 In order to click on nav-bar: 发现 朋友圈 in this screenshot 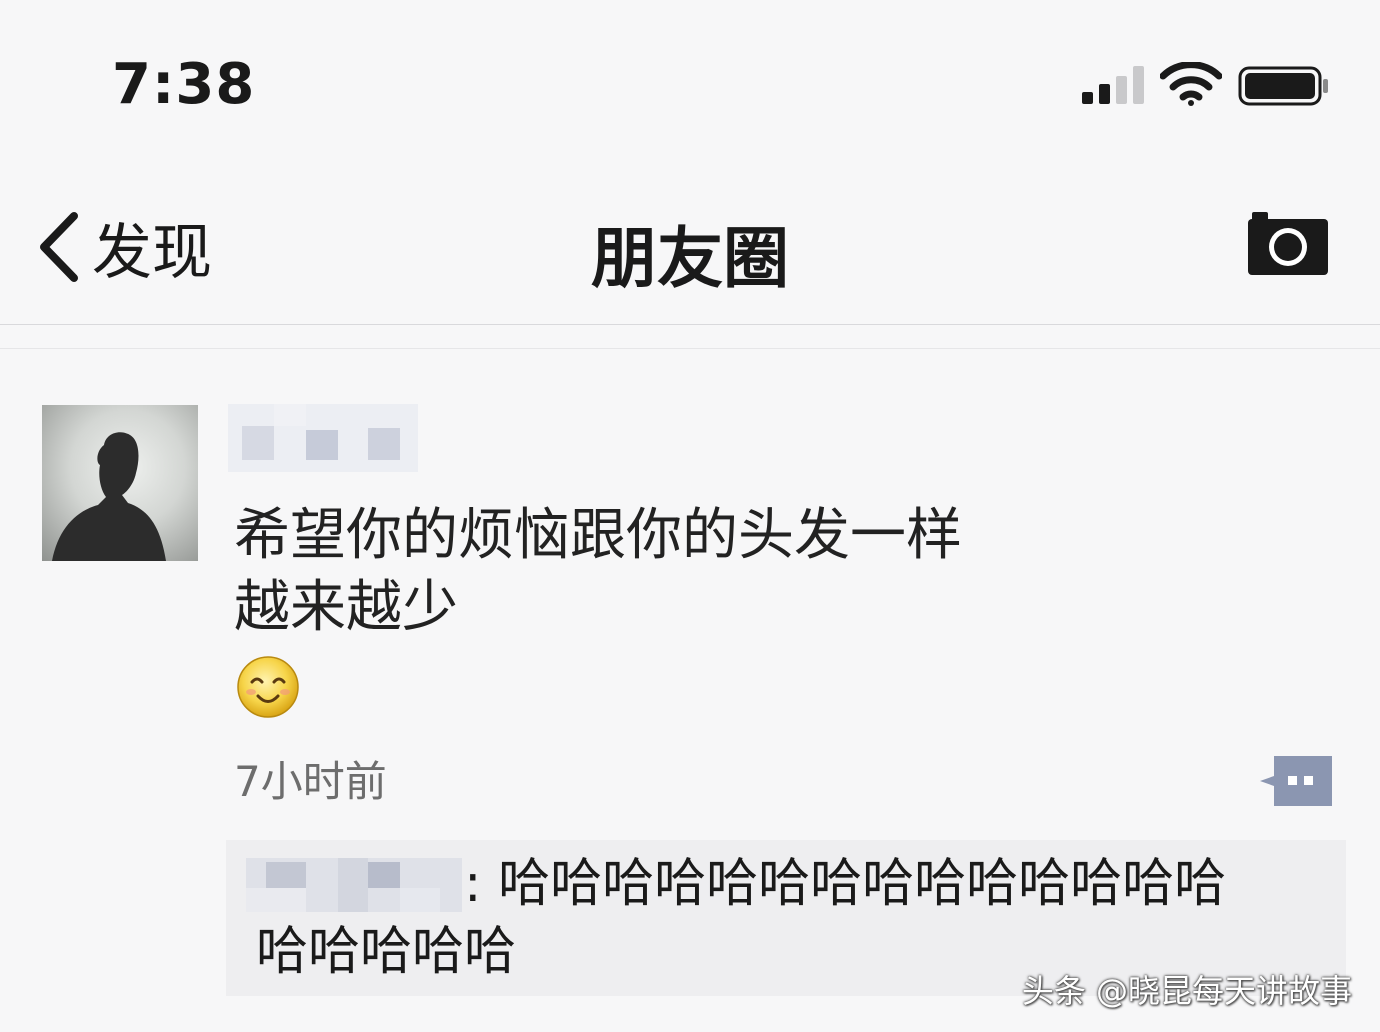, I will do `click(690, 249)`.